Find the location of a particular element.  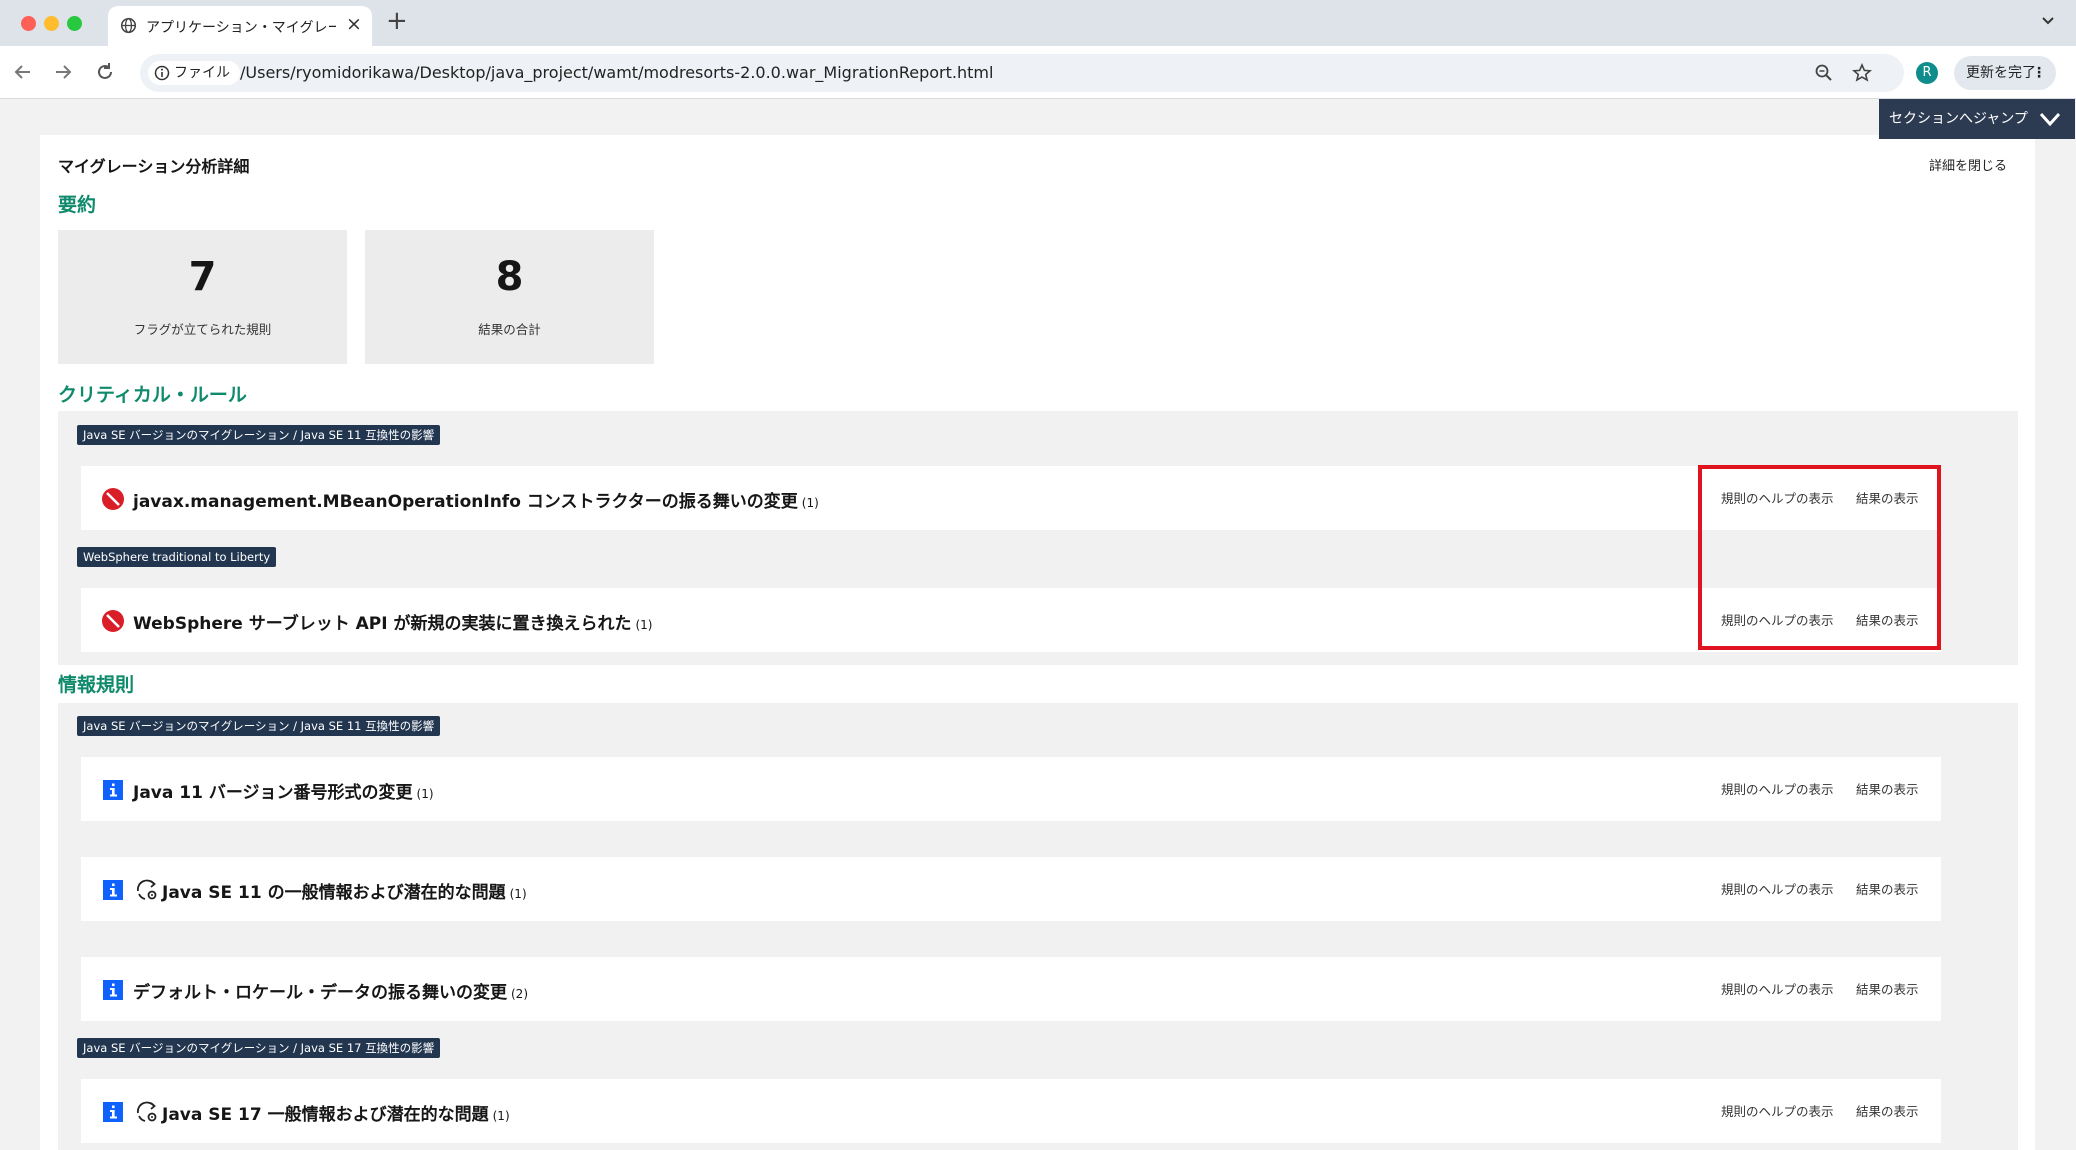

kebab-menu-icon: ⋮ is located at coordinates (2039, 73).